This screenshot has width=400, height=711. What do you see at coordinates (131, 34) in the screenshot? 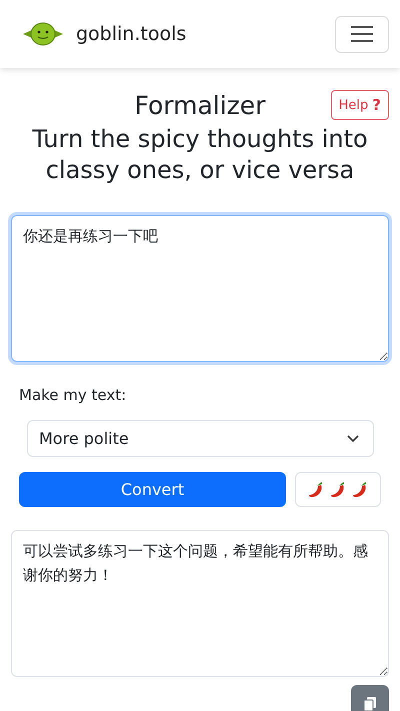
I see `brand-name: goblin.tools` at bounding box center [131, 34].